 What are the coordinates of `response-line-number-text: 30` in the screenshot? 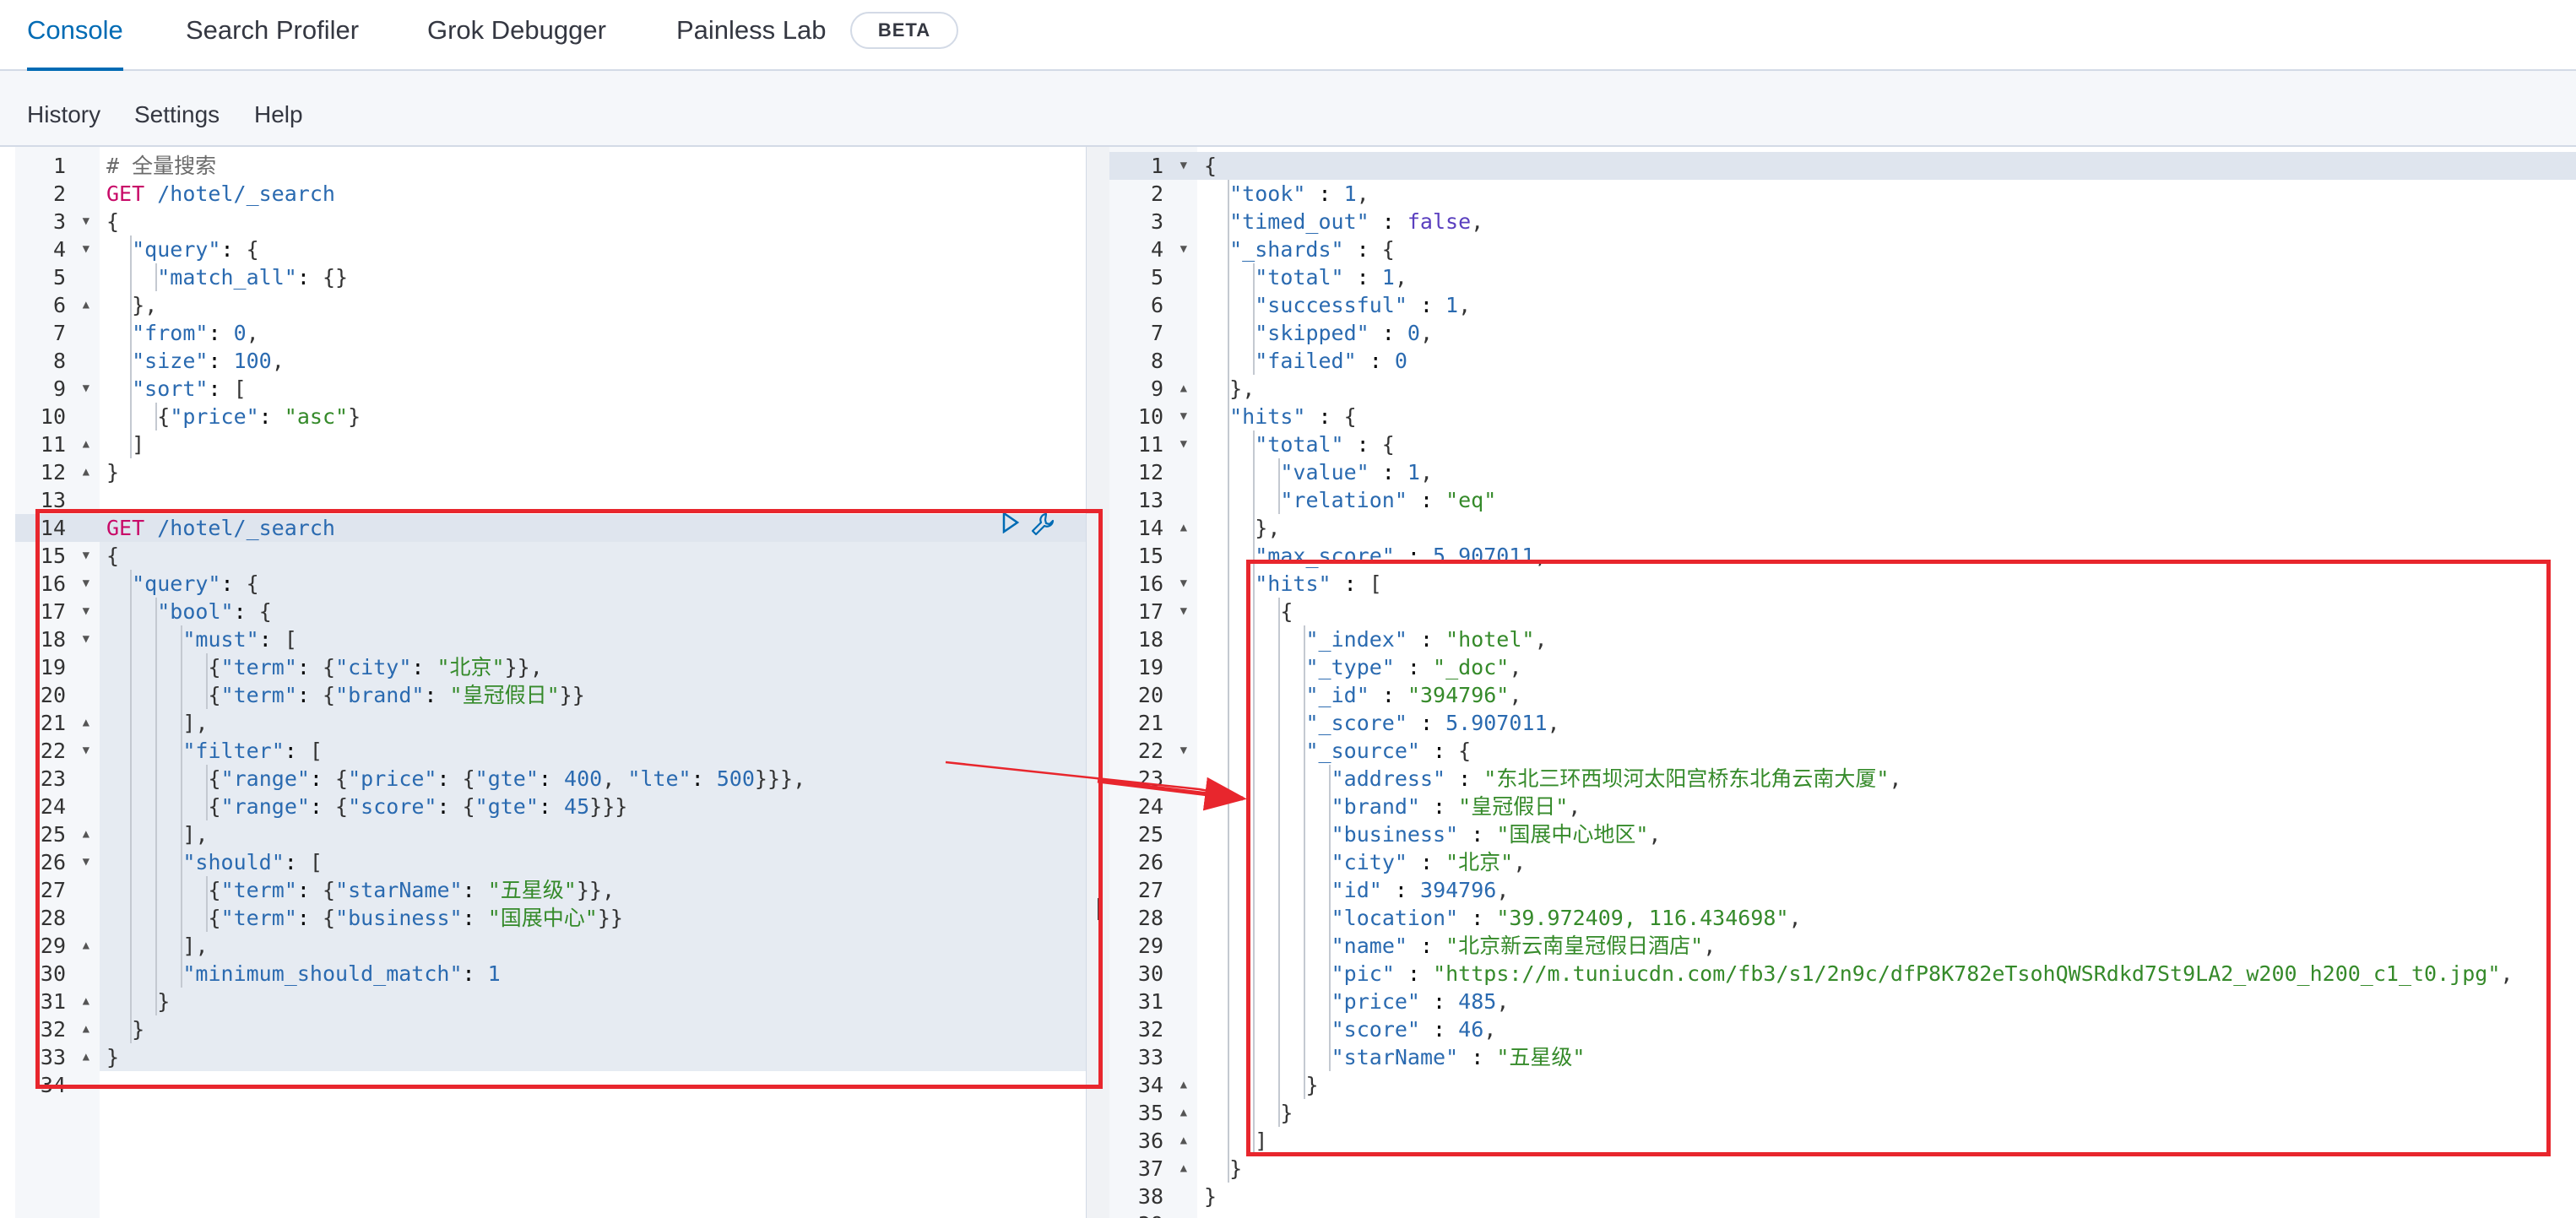 It's located at (1150, 974).